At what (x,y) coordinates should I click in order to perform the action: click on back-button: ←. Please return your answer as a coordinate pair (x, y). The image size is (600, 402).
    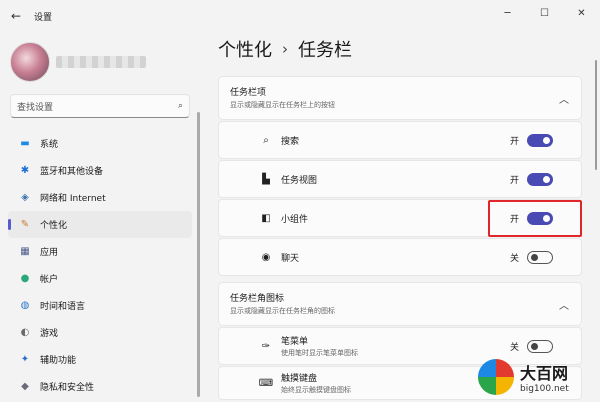
    Looking at the image, I should click on (16, 16).